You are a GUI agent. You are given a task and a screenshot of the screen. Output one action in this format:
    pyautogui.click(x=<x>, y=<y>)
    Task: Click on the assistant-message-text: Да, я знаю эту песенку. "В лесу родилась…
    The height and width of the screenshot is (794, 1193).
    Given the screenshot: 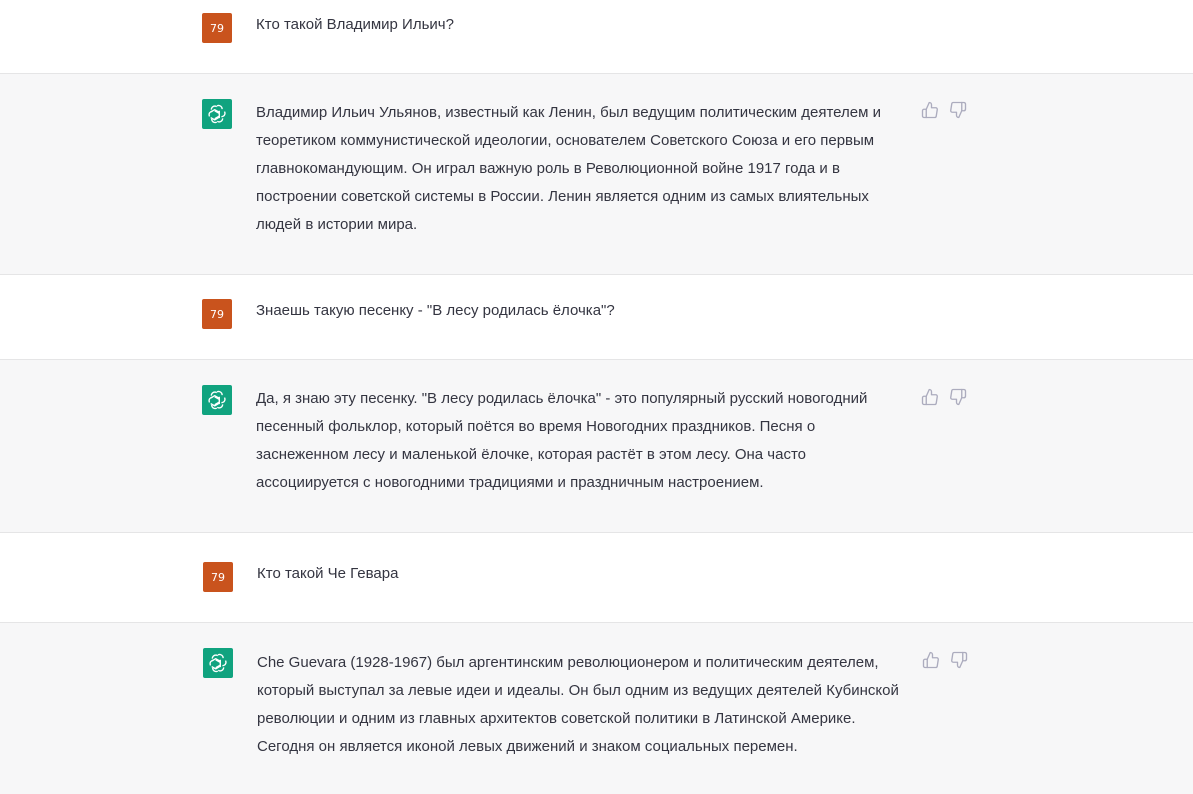 What is the action you would take?
    pyautogui.click(x=562, y=440)
    